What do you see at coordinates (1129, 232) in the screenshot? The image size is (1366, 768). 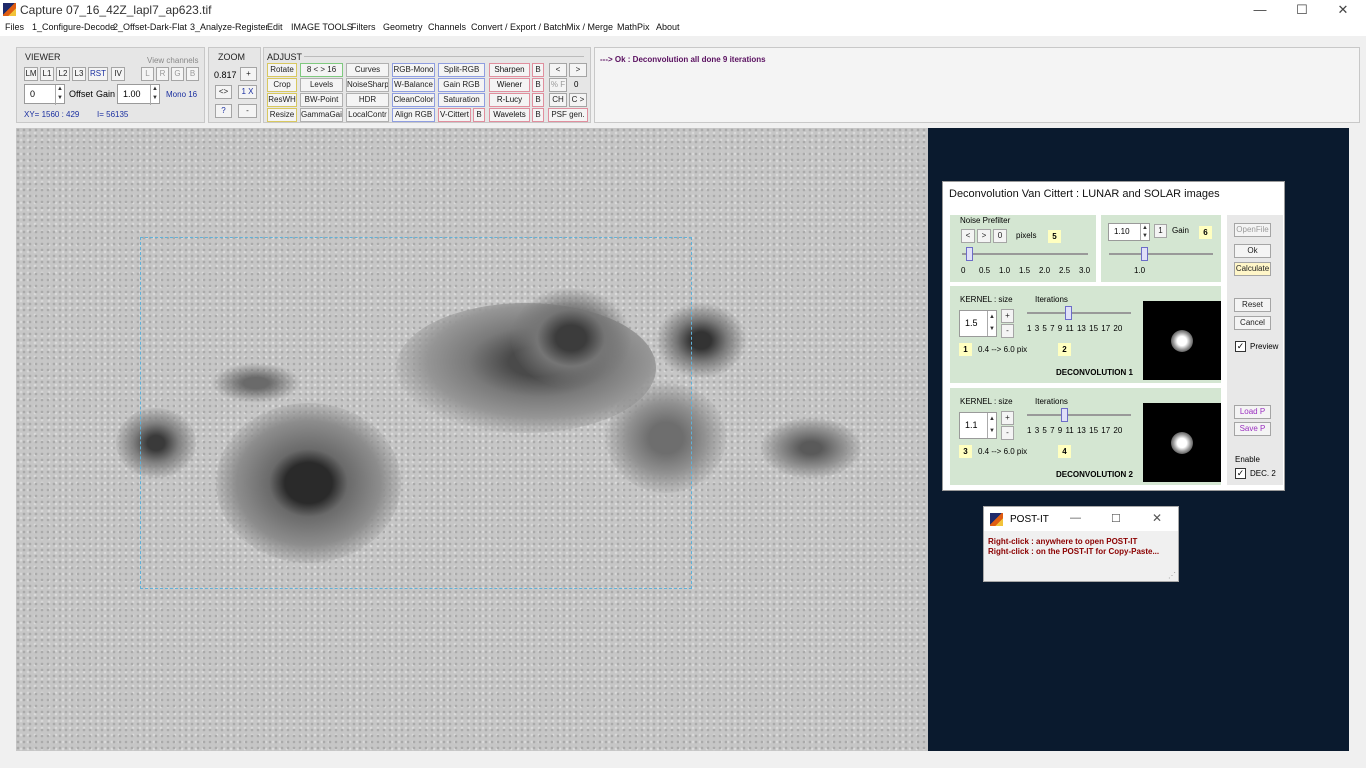 I see `dialog-gain-input: 1.10 ▲ ▼` at bounding box center [1129, 232].